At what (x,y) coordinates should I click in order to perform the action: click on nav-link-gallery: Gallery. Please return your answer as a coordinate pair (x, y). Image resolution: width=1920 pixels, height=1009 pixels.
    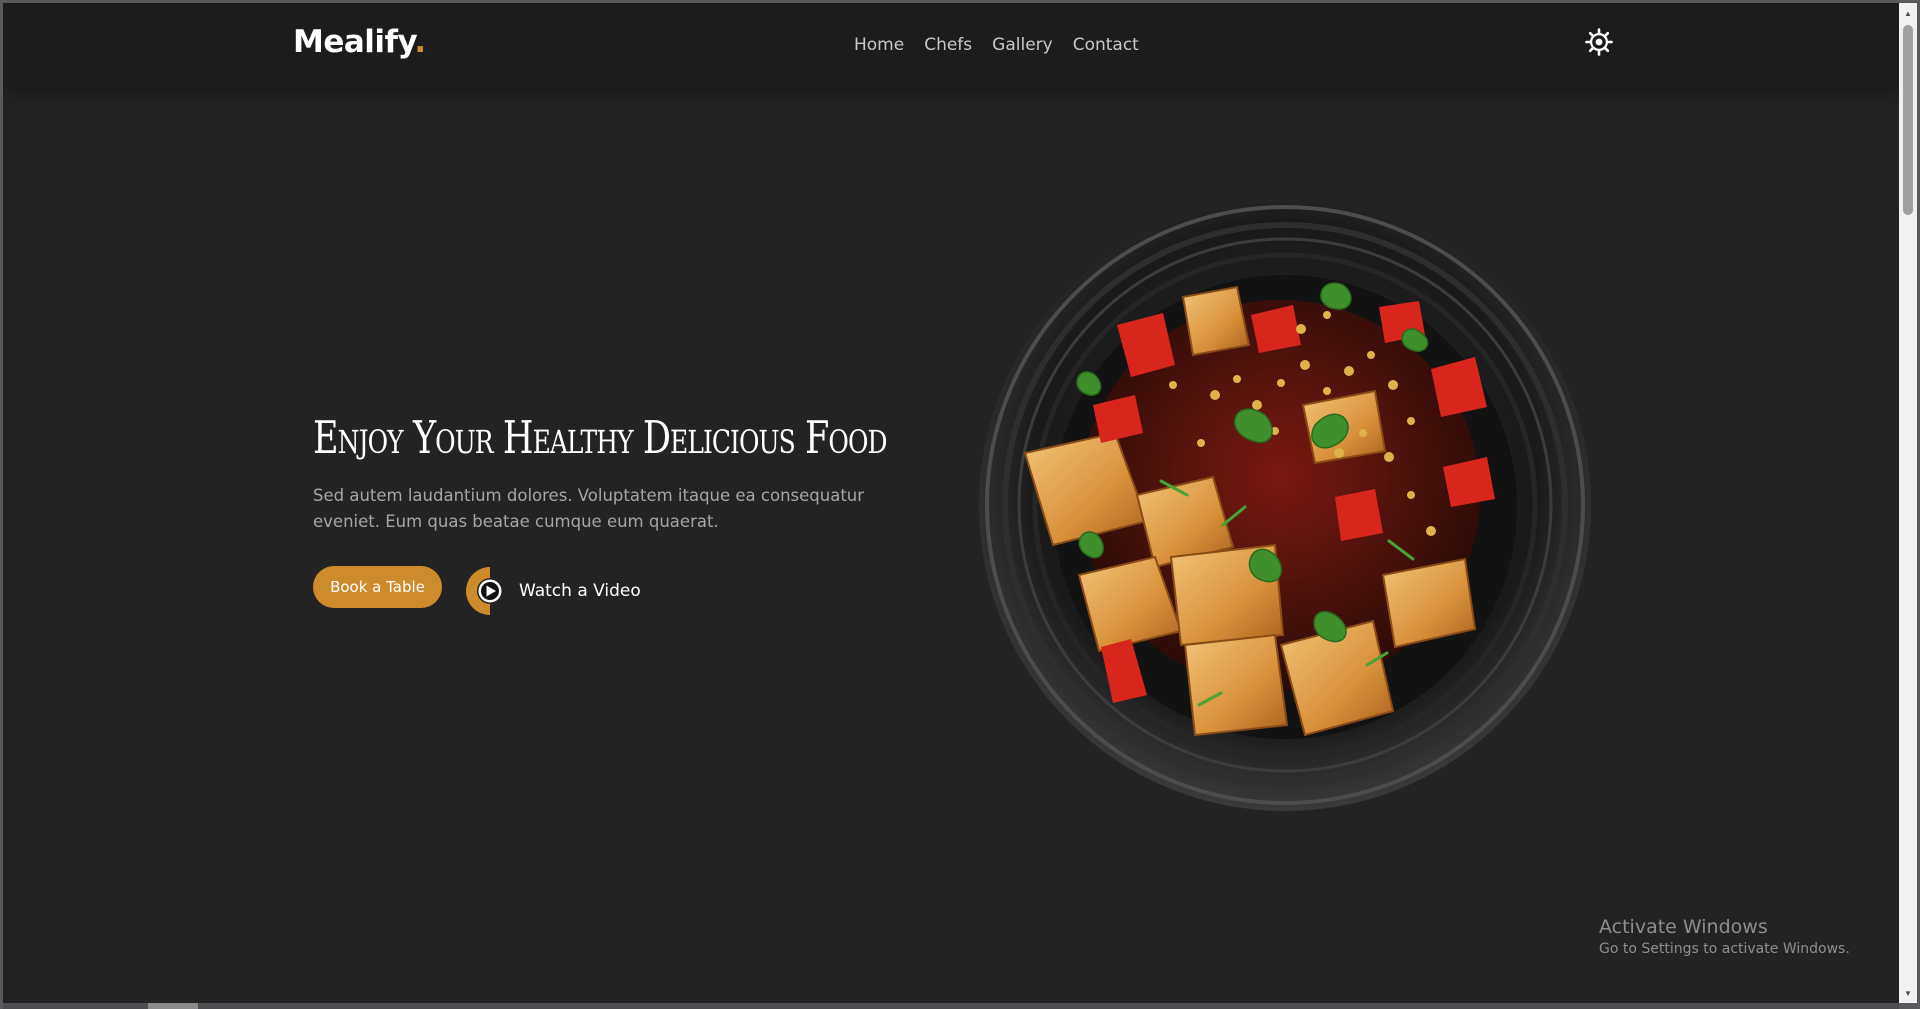
    Looking at the image, I should click on (1022, 45).